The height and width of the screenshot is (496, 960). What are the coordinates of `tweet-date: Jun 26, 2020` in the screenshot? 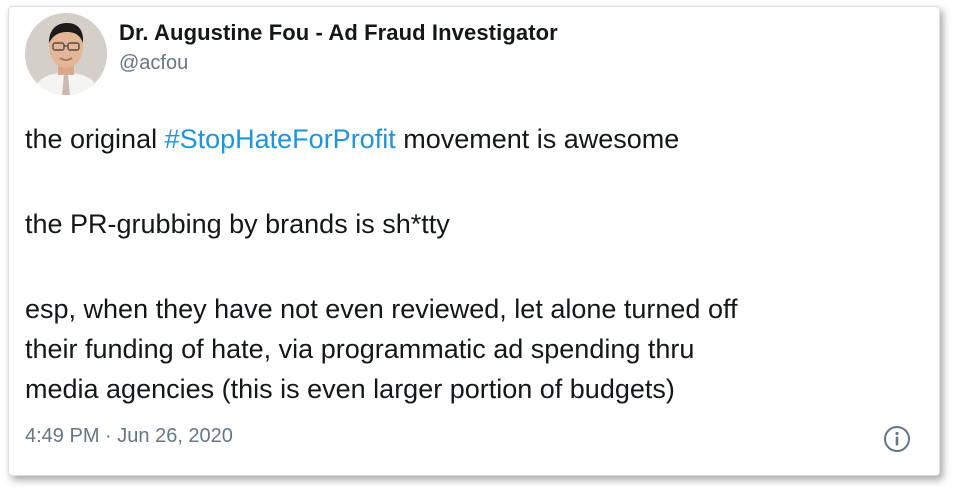 It's located at (175, 436).